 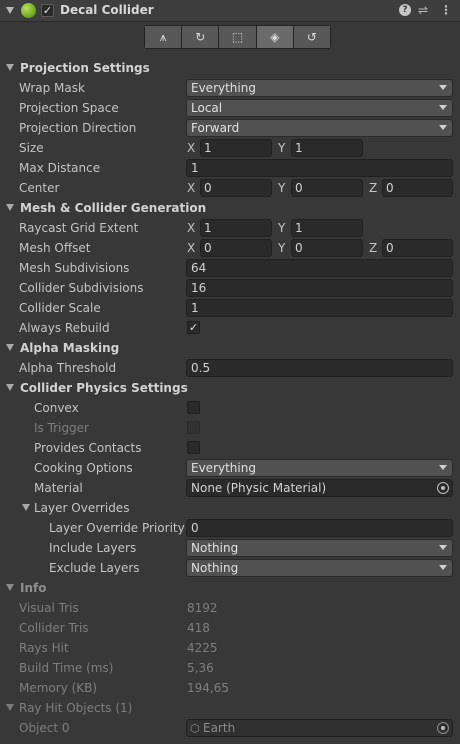 I want to click on field-label: Center, so click(x=39, y=188).